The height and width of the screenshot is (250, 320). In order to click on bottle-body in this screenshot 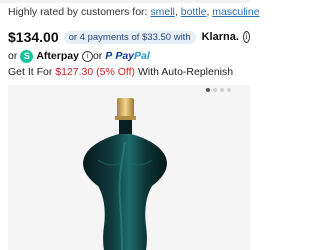, I will do `click(125, 192)`.